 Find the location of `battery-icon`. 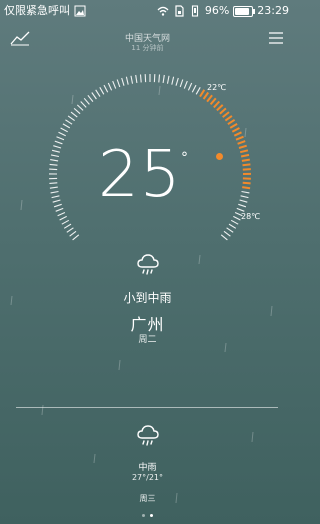

battery-icon is located at coordinates (244, 11).